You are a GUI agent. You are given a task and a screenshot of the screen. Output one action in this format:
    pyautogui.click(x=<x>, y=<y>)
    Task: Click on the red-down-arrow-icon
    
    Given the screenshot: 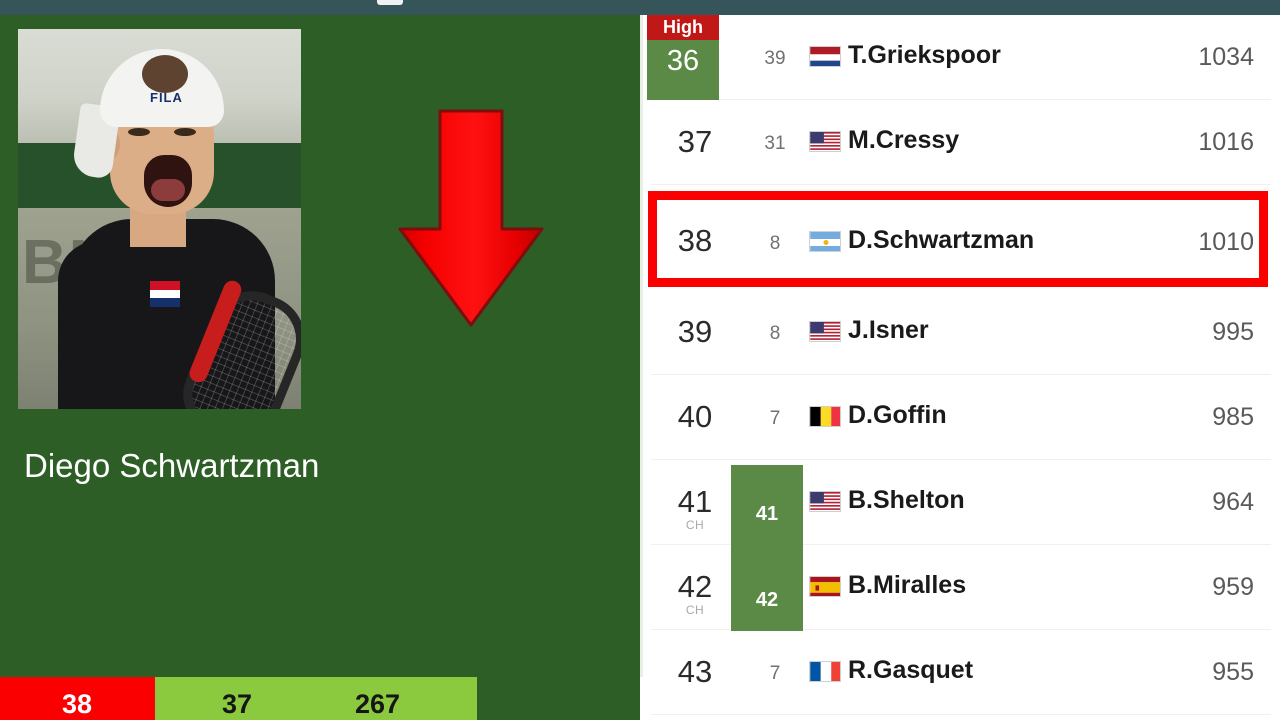 What is the action you would take?
    pyautogui.click(x=471, y=219)
    